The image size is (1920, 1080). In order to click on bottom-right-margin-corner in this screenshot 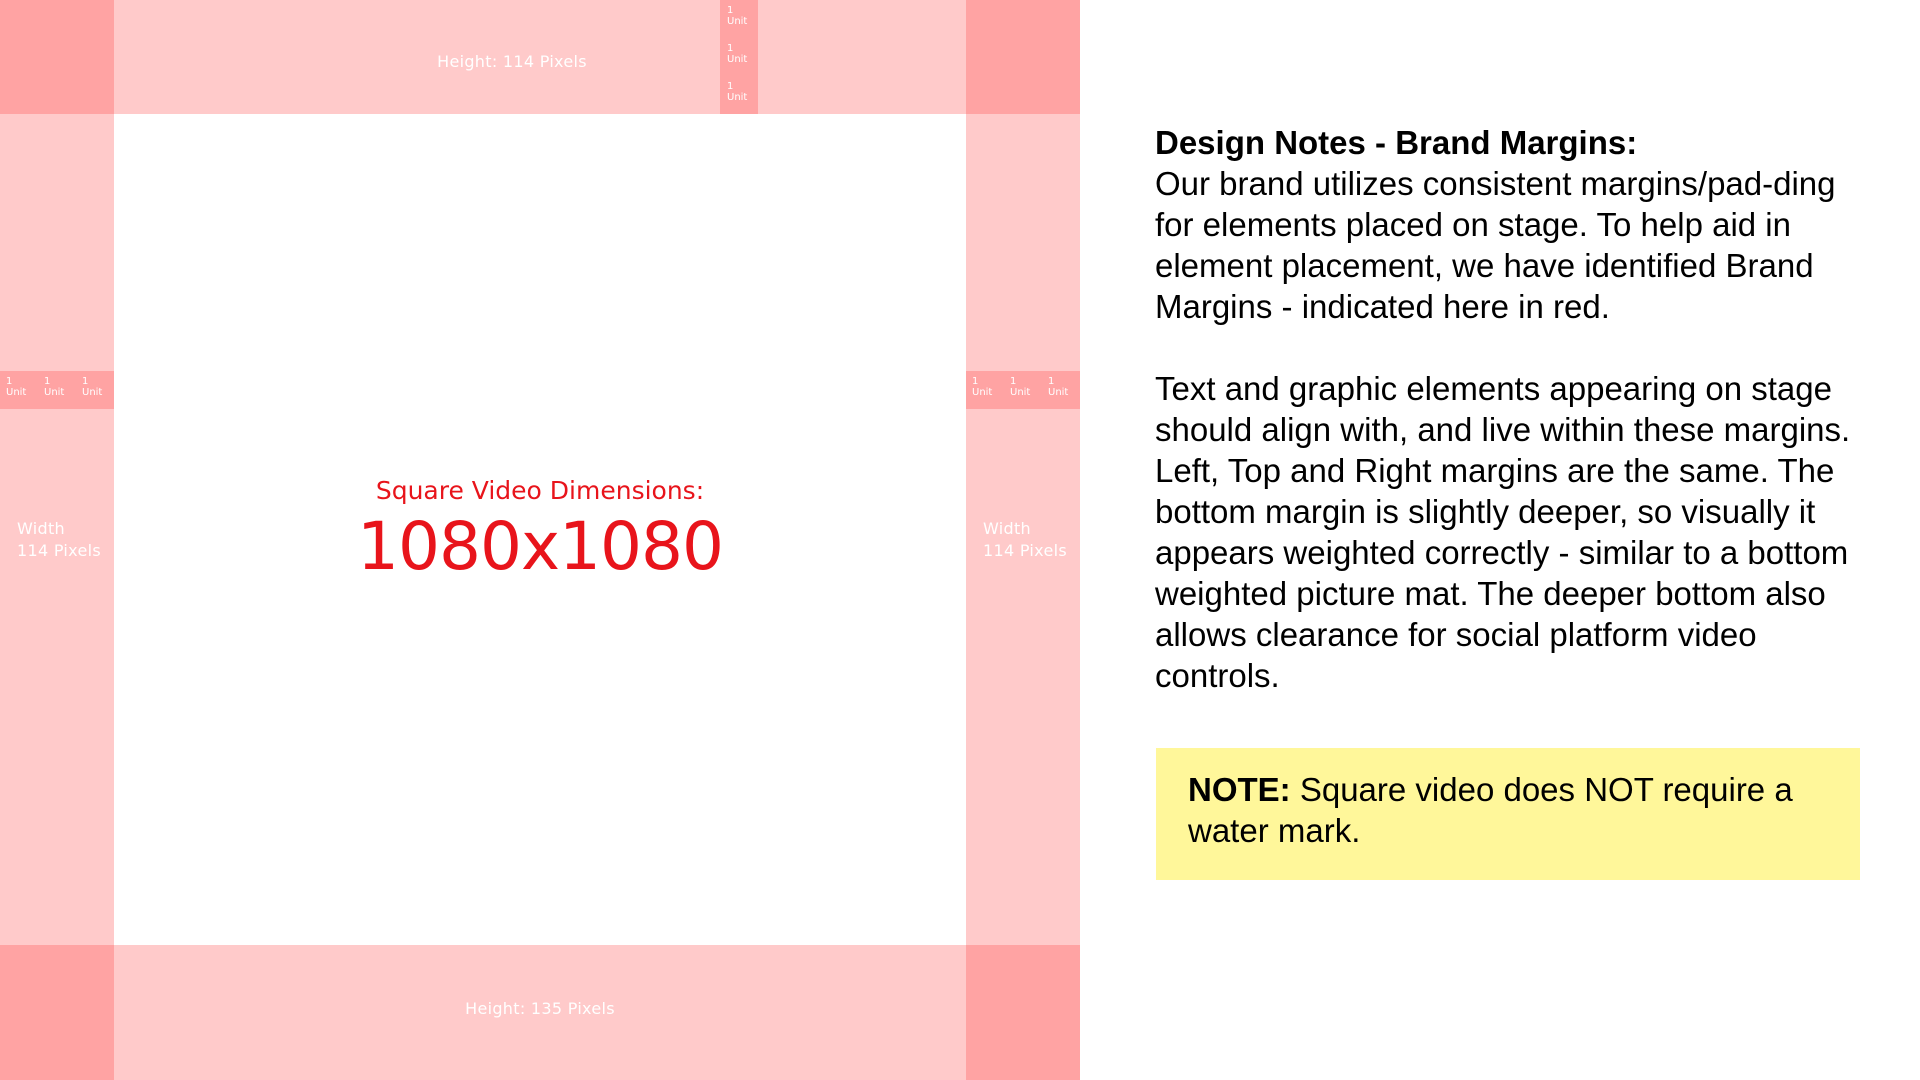, I will do `click(1023, 1012)`.